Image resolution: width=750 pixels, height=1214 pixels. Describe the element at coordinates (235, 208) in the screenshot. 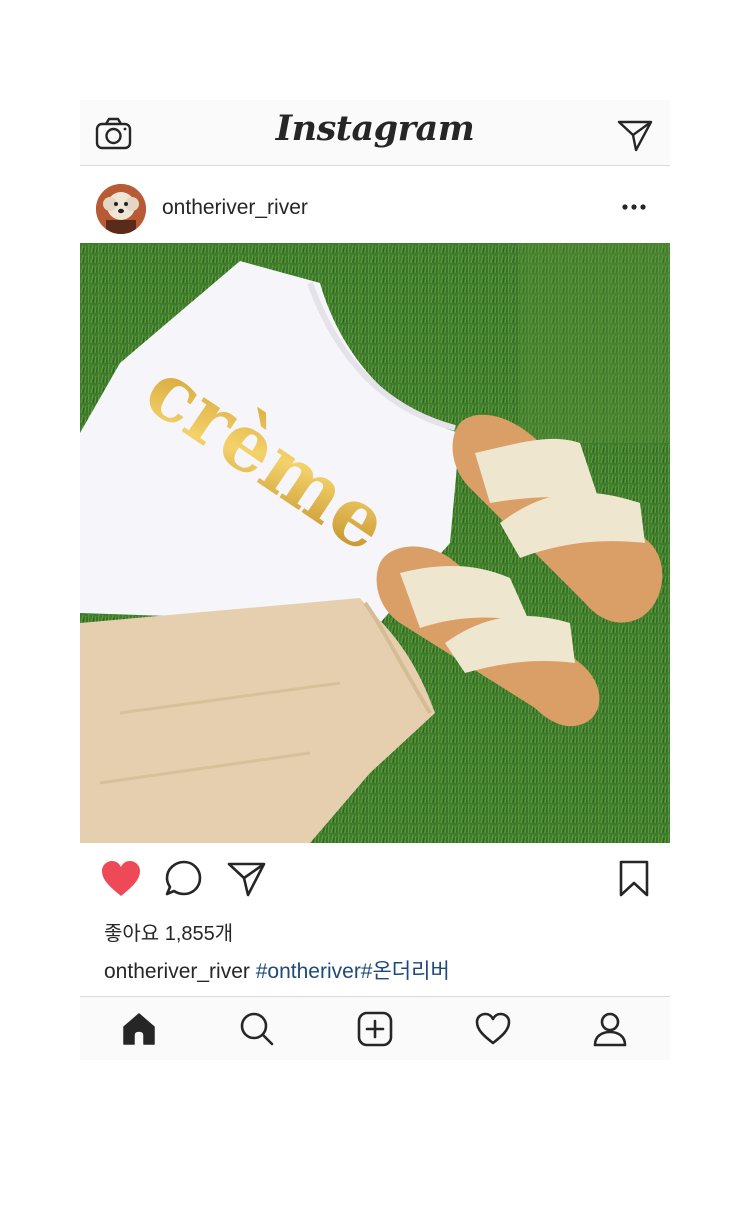

I see `post-username: ontheriver_river` at that location.